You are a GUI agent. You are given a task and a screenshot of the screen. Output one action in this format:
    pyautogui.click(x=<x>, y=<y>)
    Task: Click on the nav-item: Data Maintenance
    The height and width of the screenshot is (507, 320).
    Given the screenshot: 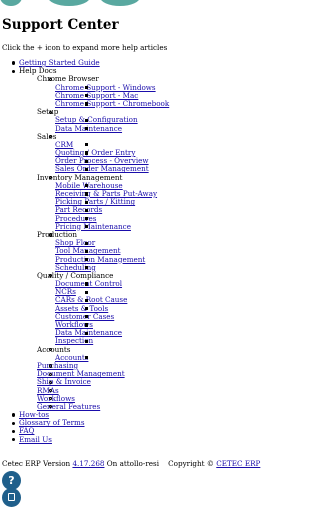 What is the action you would take?
    pyautogui.click(x=172, y=128)
    